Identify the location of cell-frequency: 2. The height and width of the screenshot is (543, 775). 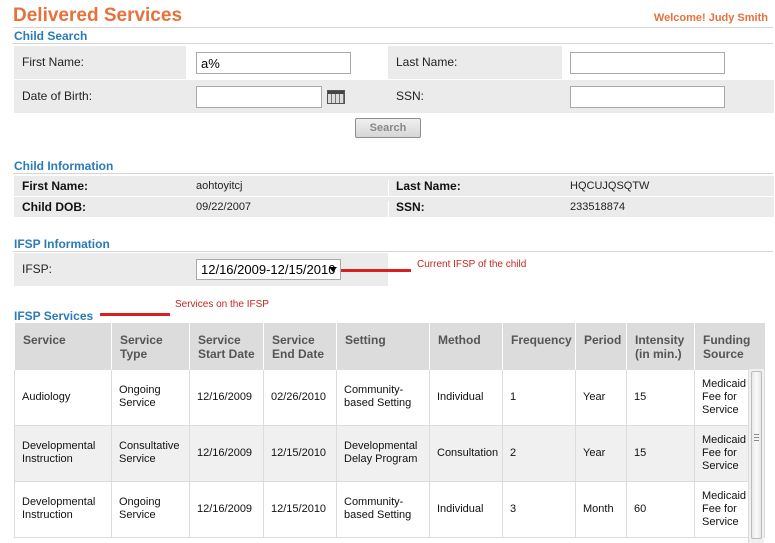
(539, 453).